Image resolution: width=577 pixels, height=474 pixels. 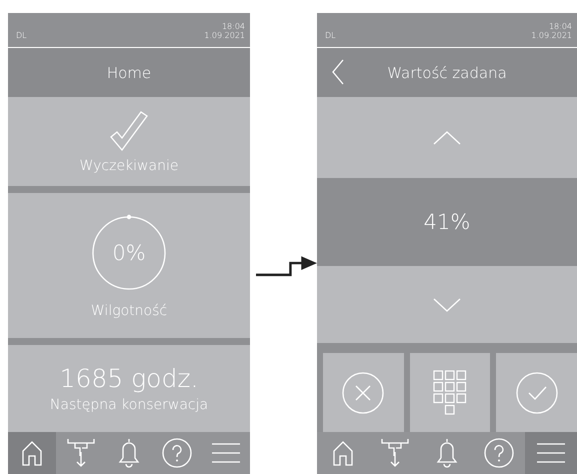 What do you see at coordinates (129, 265) in the screenshot?
I see `humidity-card: 0% Wilgotność` at bounding box center [129, 265].